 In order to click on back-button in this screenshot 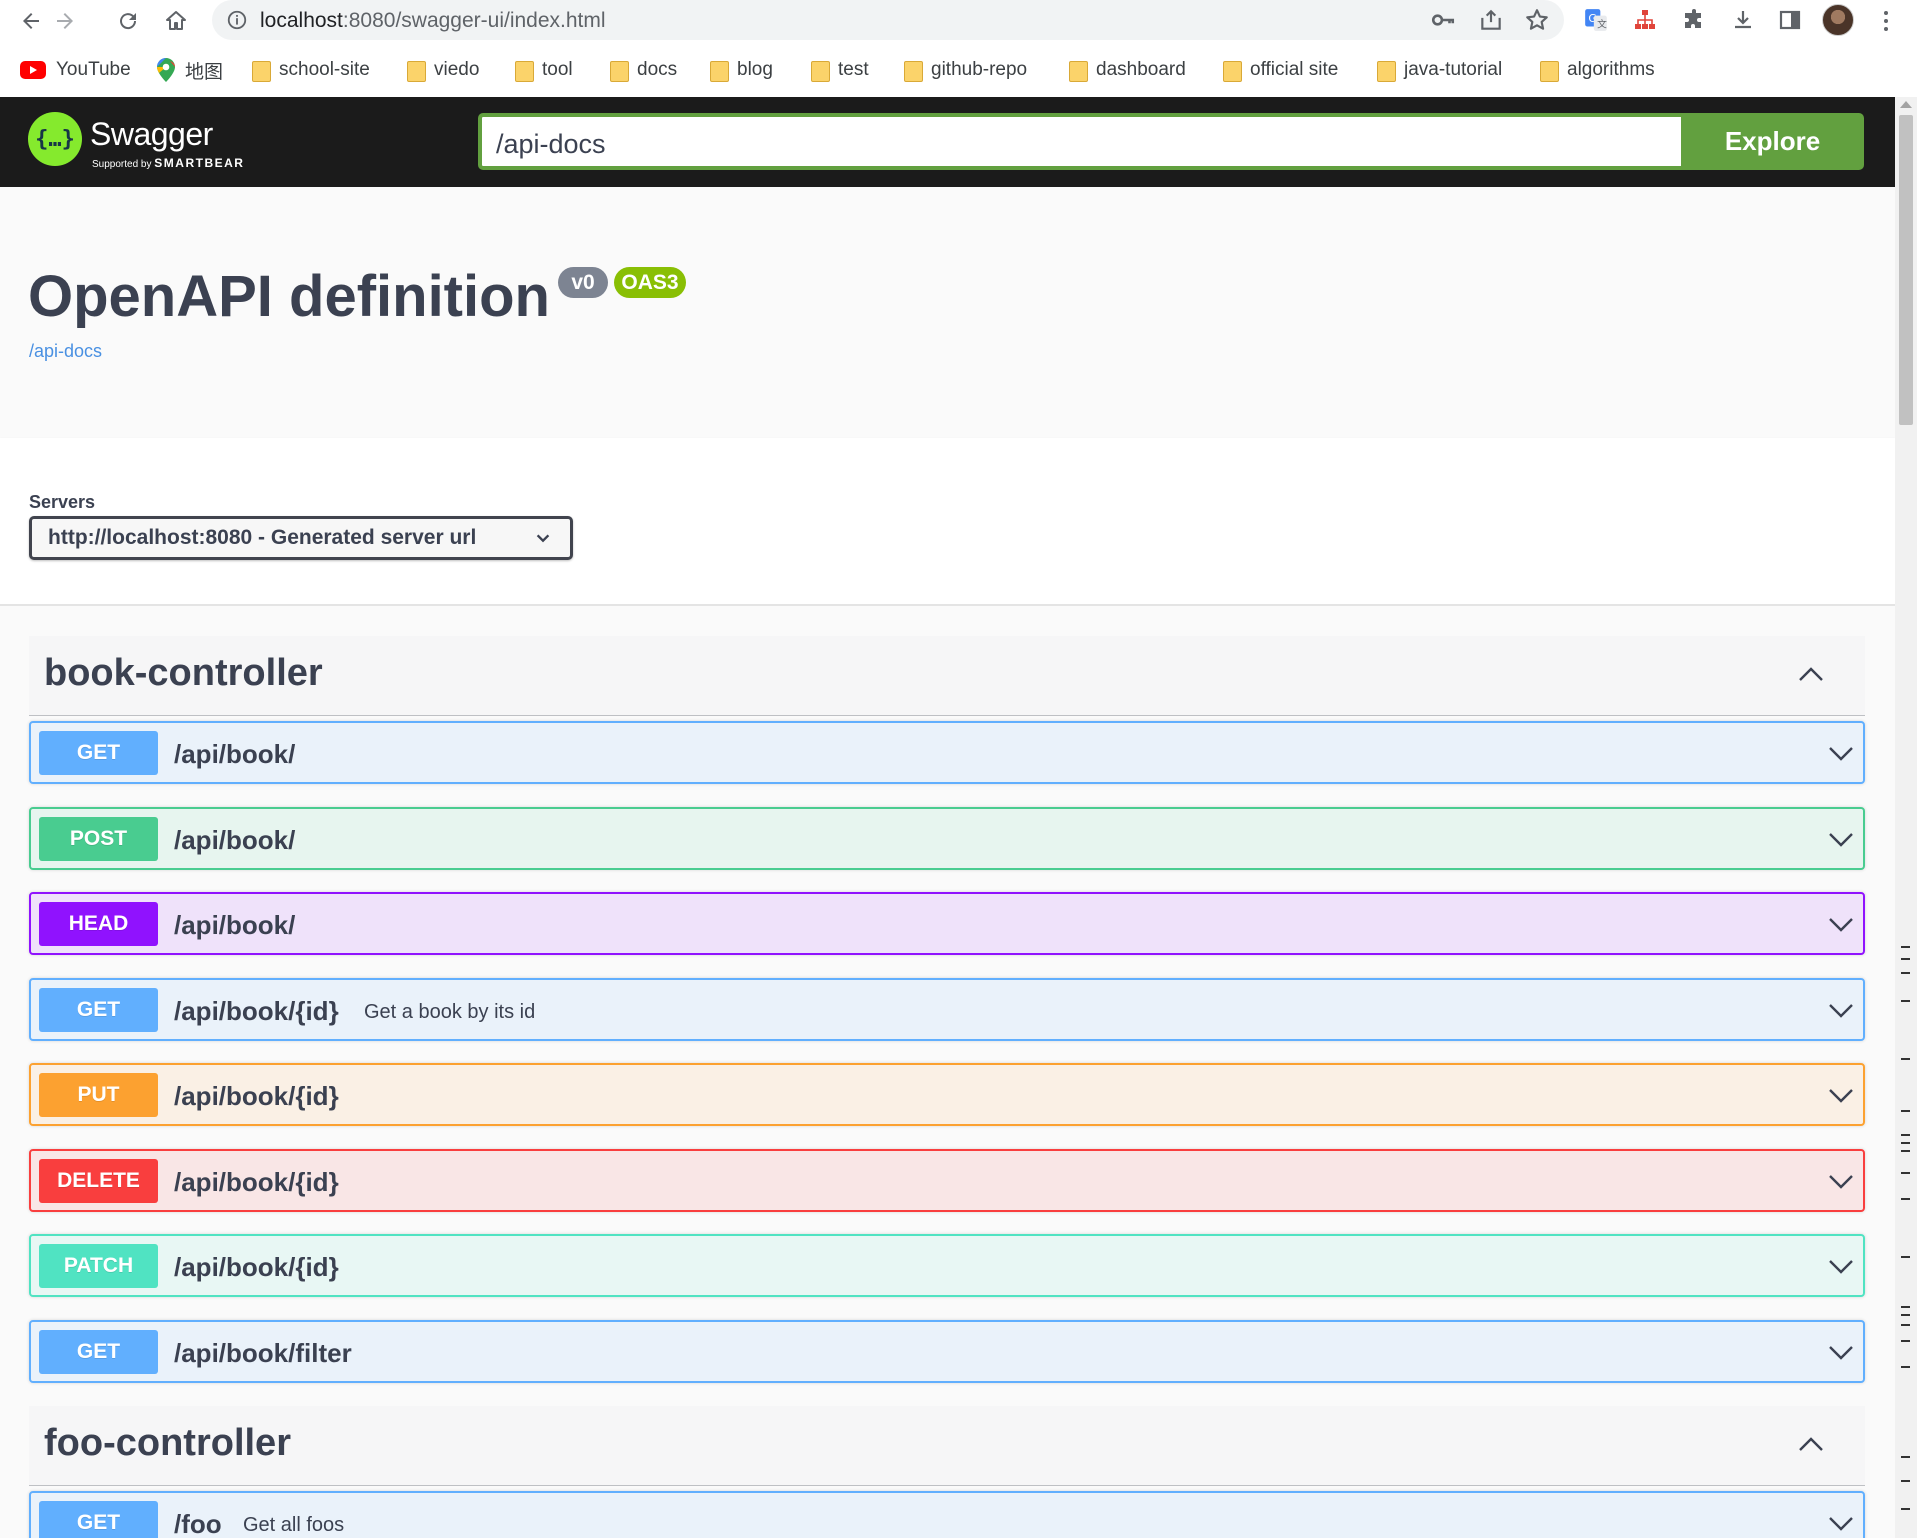, I will do `click(31, 21)`.